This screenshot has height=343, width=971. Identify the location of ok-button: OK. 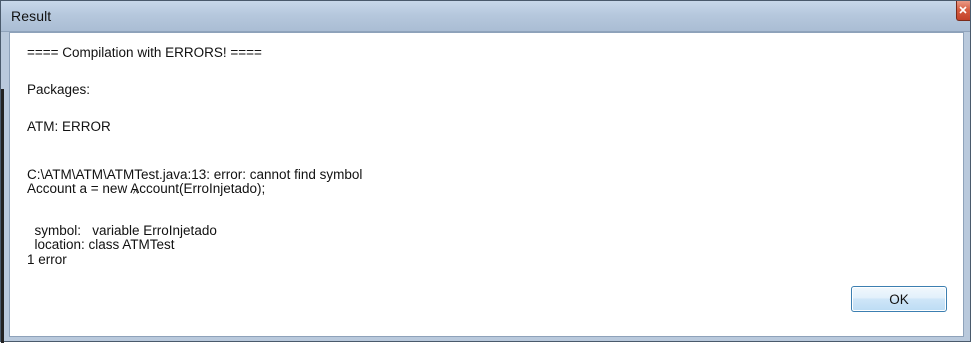
(899, 299).